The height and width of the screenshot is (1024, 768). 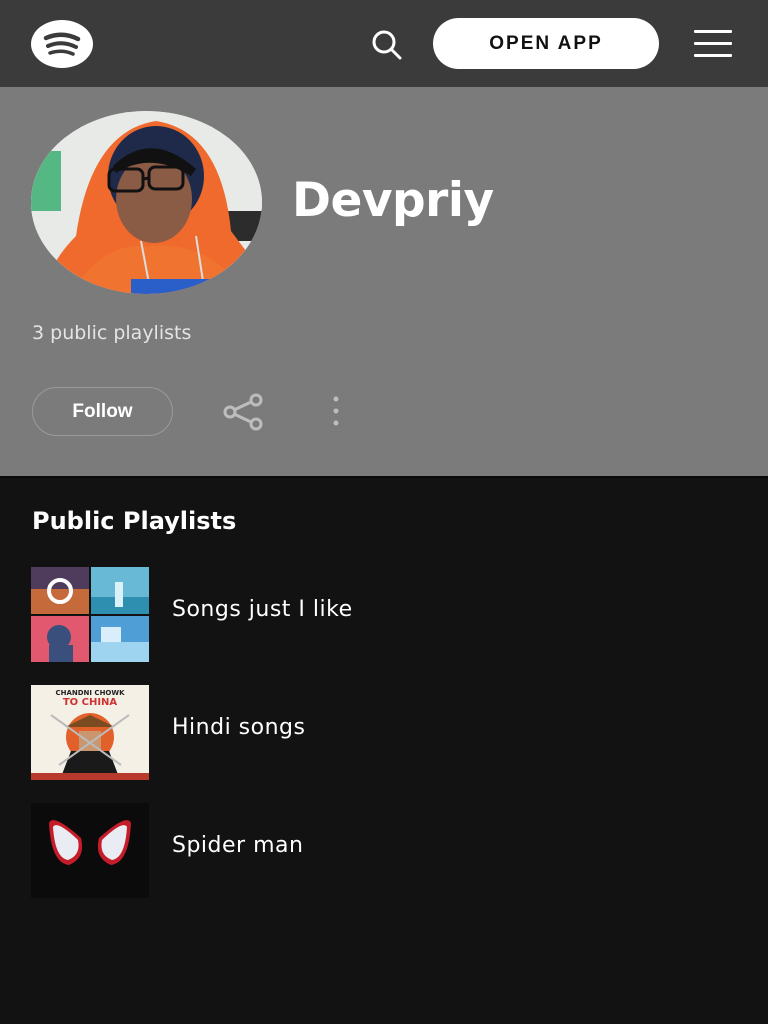 What do you see at coordinates (90, 732) in the screenshot?
I see `playlist-cover: CHANDNI CHOWK TO CHINA` at bounding box center [90, 732].